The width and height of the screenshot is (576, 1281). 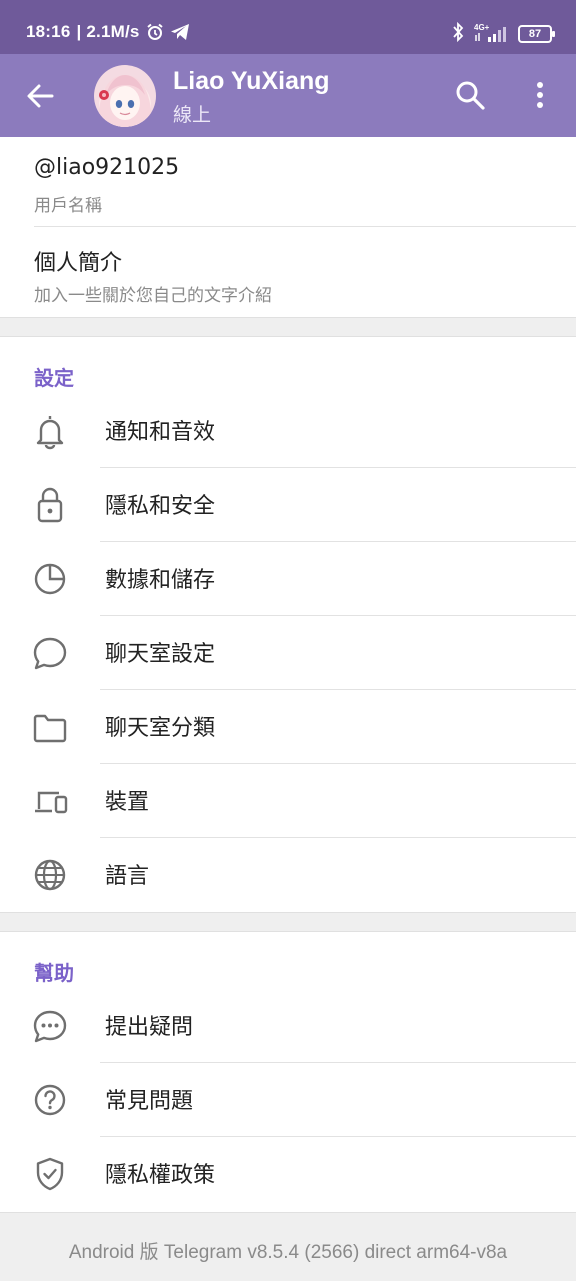 What do you see at coordinates (153, 296) in the screenshot?
I see `bio-hint: 加入一些關於您自己的文字介紹` at bounding box center [153, 296].